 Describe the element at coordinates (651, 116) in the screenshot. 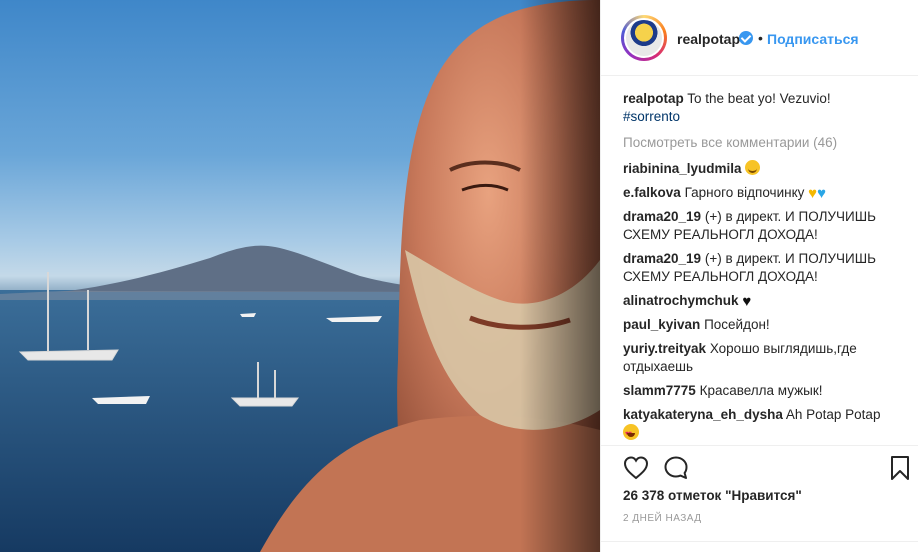

I see `hashtag-link: #sorrento` at that location.